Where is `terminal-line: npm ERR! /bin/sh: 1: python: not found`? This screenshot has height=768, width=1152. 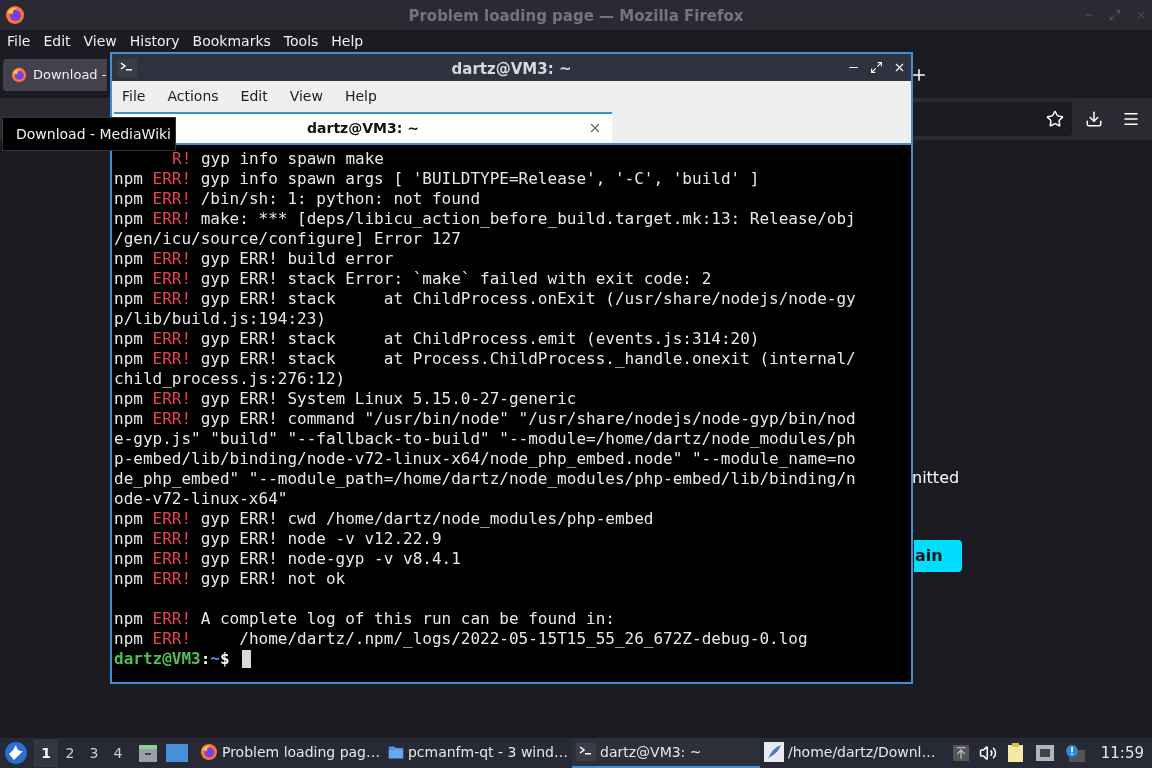
terminal-line: npm ERR! /bin/sh: 1: python: not found is located at coordinates (297, 199).